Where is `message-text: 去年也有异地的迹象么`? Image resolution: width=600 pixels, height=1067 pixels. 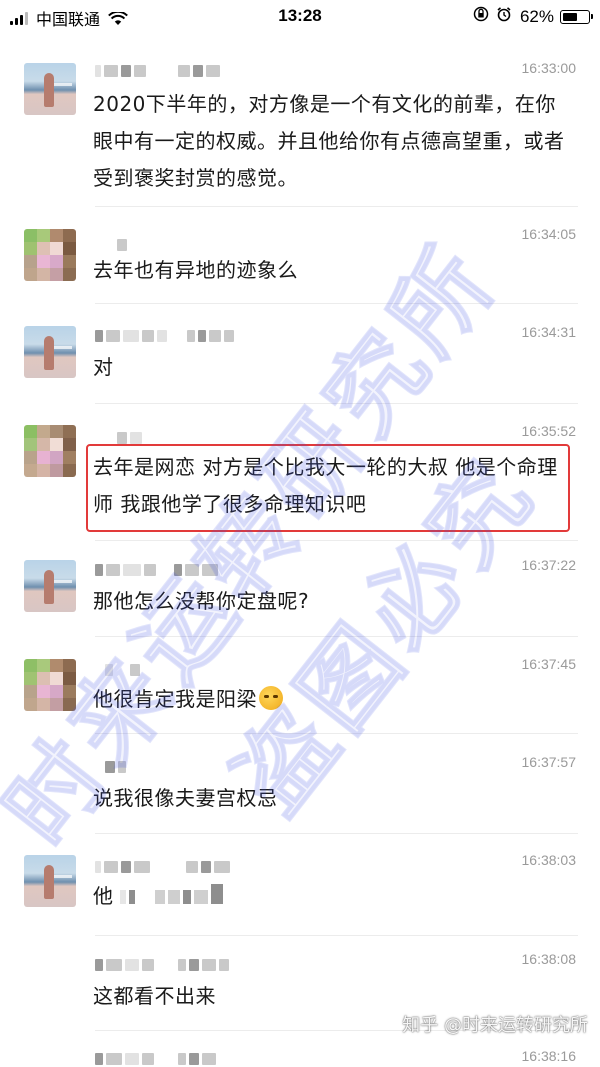 message-text: 去年也有异地的迹象么 is located at coordinates (333, 270).